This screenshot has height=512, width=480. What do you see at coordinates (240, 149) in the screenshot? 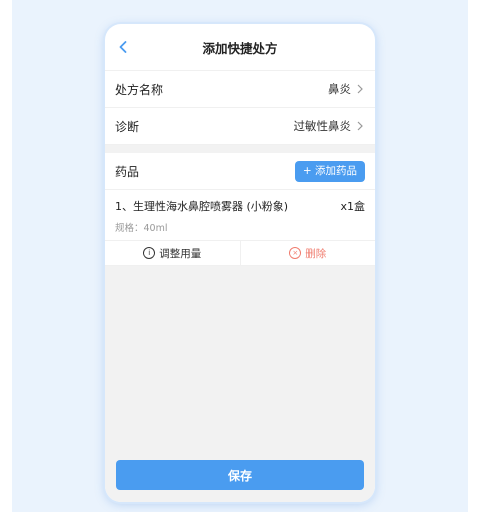
I see `section-divider` at bounding box center [240, 149].